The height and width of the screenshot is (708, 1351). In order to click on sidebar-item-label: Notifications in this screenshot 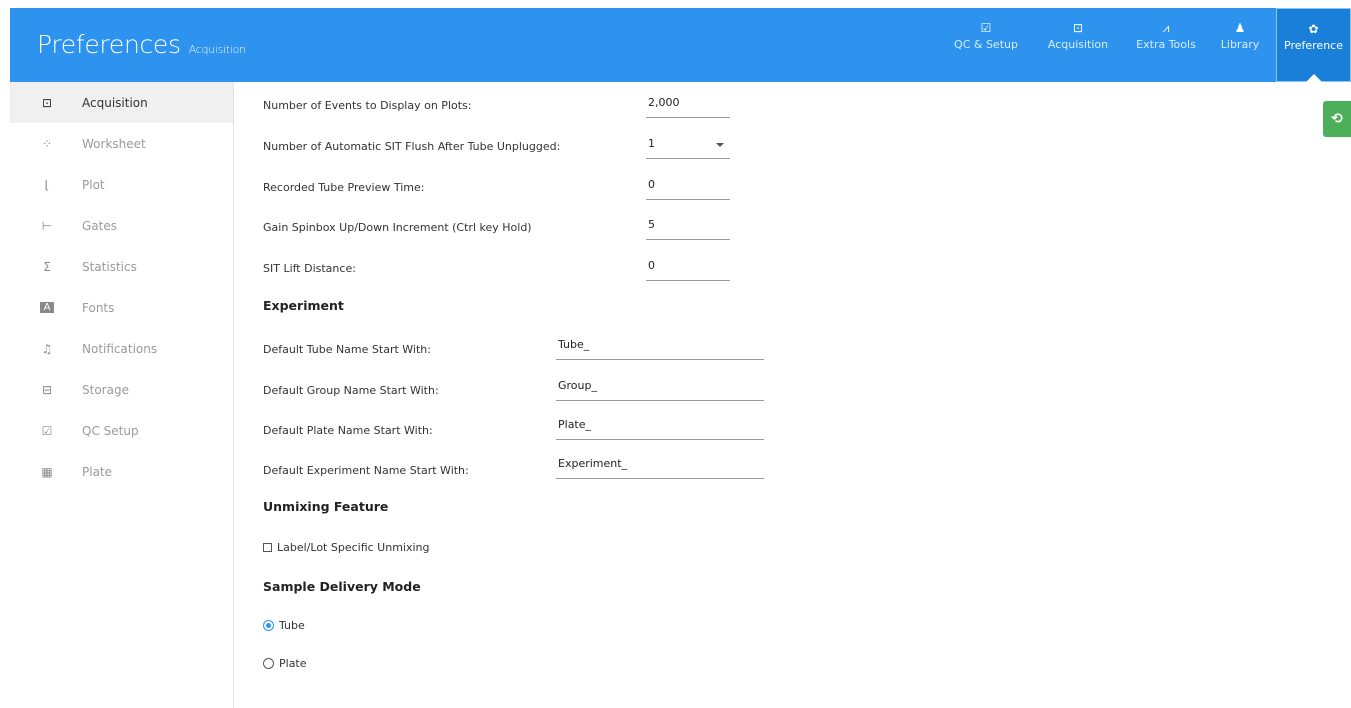, I will do `click(120, 348)`.